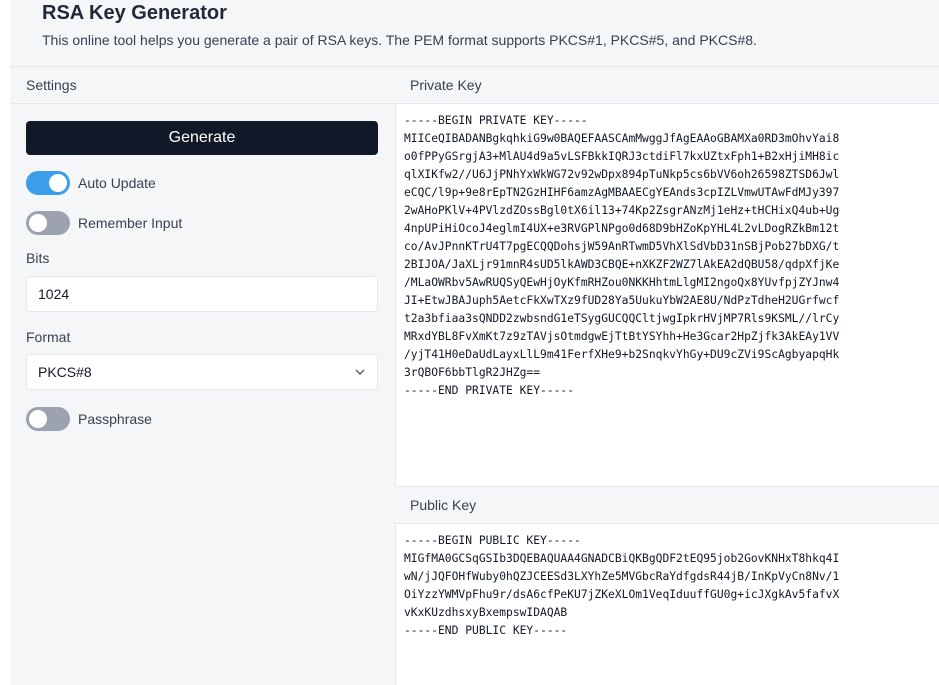 This screenshot has width=939, height=685. What do you see at coordinates (51, 85) in the screenshot?
I see `settings-heading: Settings` at bounding box center [51, 85].